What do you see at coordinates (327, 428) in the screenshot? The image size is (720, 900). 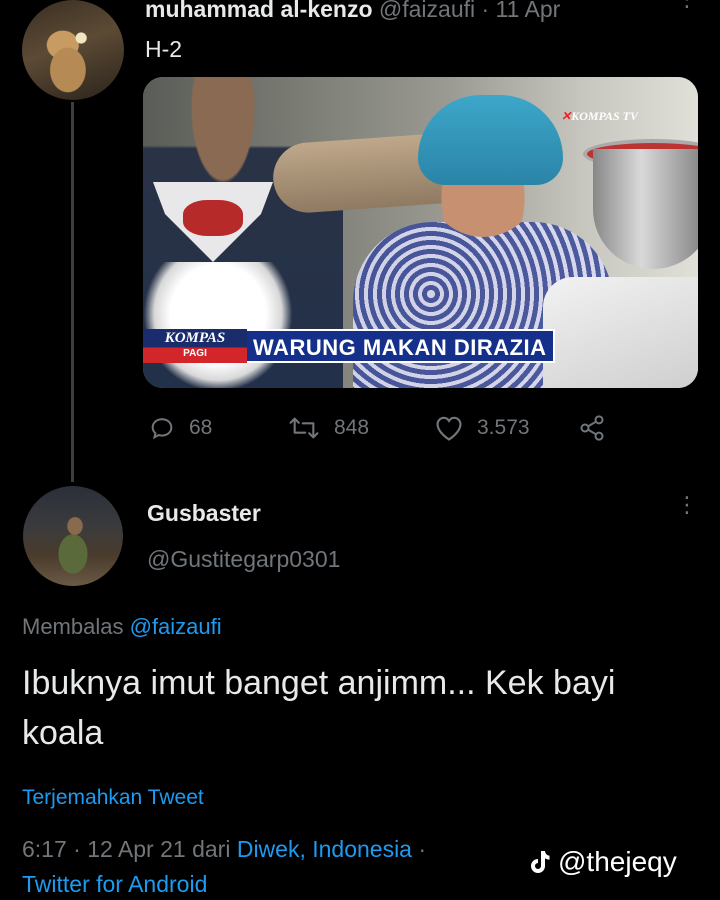 I see `retweet-button: 848` at bounding box center [327, 428].